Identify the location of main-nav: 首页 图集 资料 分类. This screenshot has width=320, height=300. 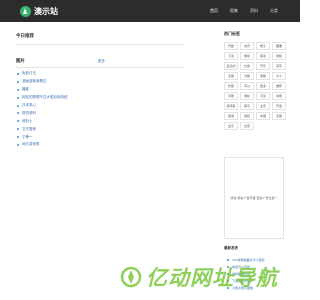
(238, 11).